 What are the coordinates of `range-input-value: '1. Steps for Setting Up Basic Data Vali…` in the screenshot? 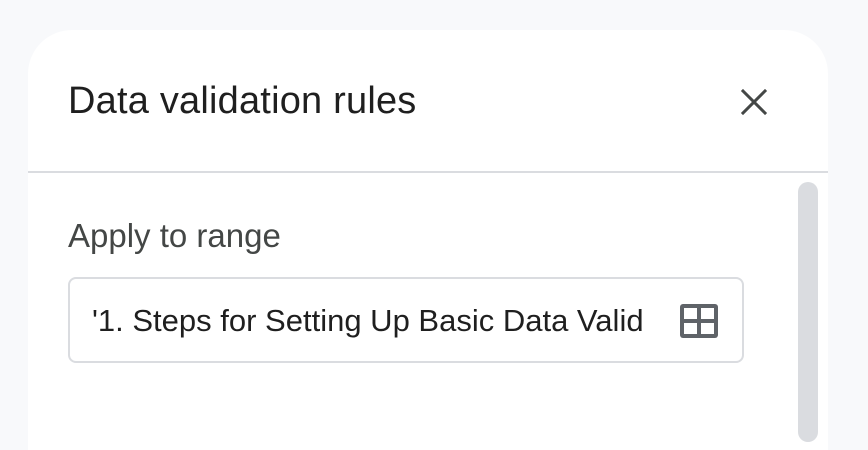 It's located at (368, 321).